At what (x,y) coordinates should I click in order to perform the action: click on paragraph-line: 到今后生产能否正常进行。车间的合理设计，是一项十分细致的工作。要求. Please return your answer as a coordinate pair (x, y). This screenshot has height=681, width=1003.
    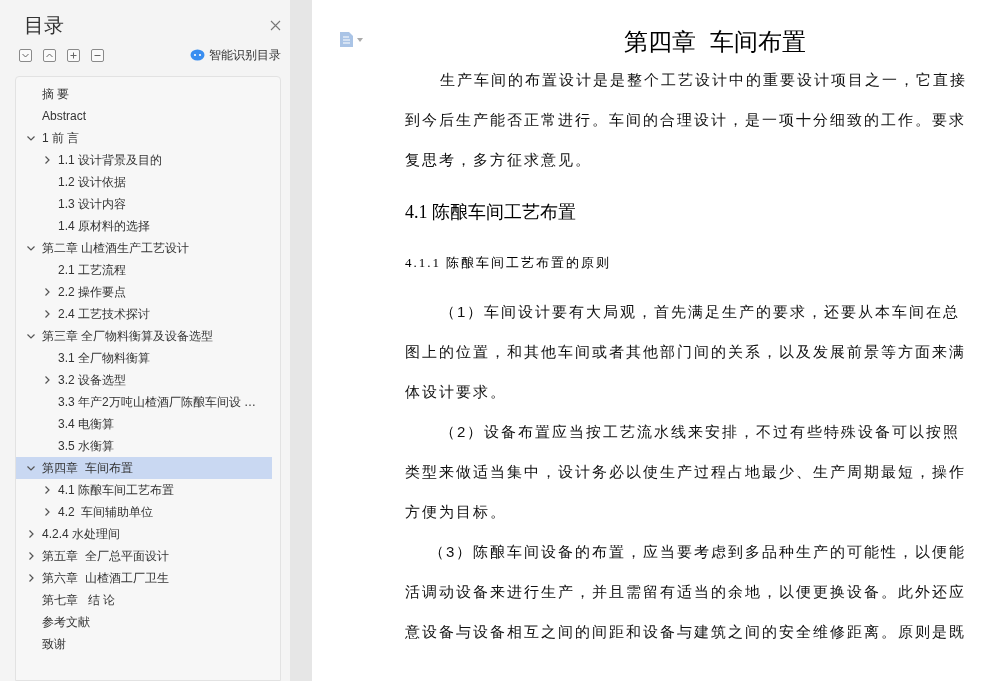
    Looking at the image, I should click on (685, 119).